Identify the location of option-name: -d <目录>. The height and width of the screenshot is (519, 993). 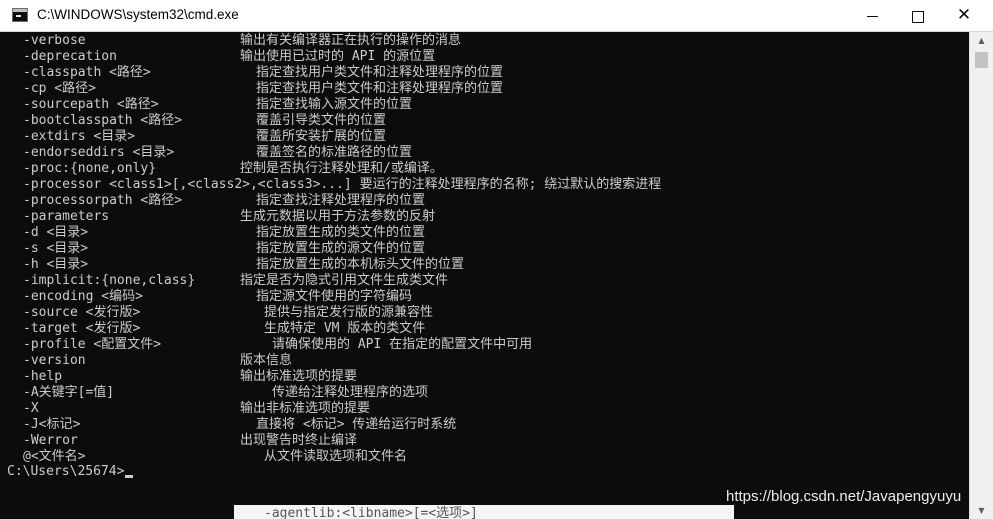
(56, 232).